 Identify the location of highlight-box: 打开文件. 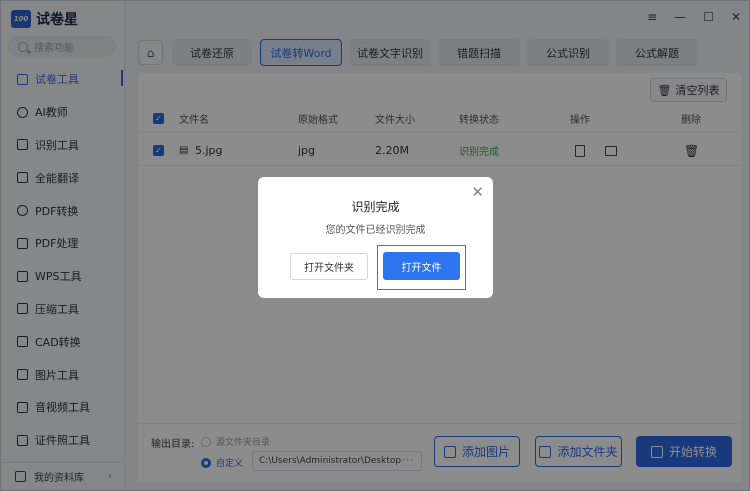
(421, 267).